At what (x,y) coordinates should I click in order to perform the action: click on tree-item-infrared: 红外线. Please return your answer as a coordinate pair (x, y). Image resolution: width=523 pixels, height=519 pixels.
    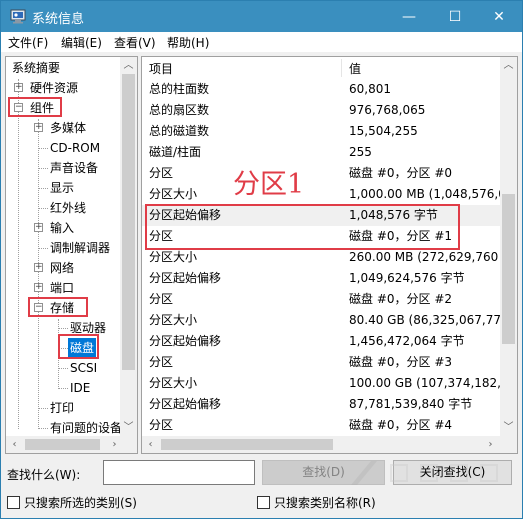
    Looking at the image, I should click on (63, 208).